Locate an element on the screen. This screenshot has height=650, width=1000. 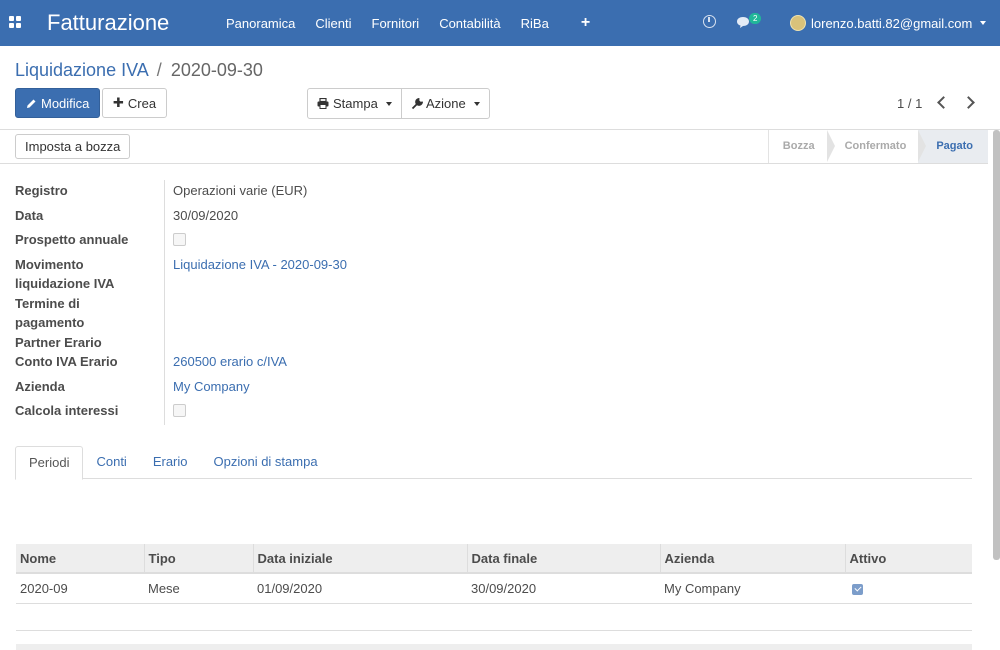
form-label-divider is located at coordinates (164, 302).